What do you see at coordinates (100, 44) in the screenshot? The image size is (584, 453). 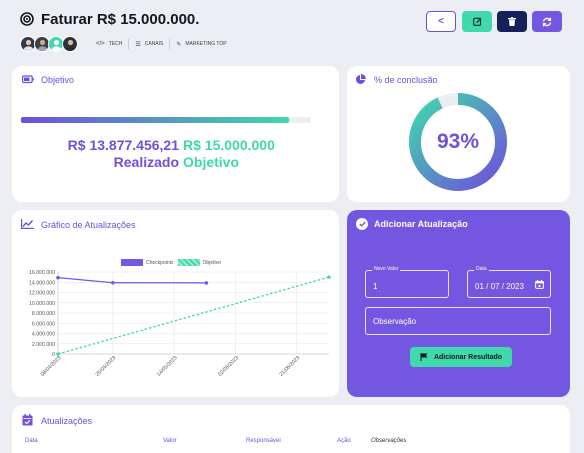 I see `code-icon: </>` at bounding box center [100, 44].